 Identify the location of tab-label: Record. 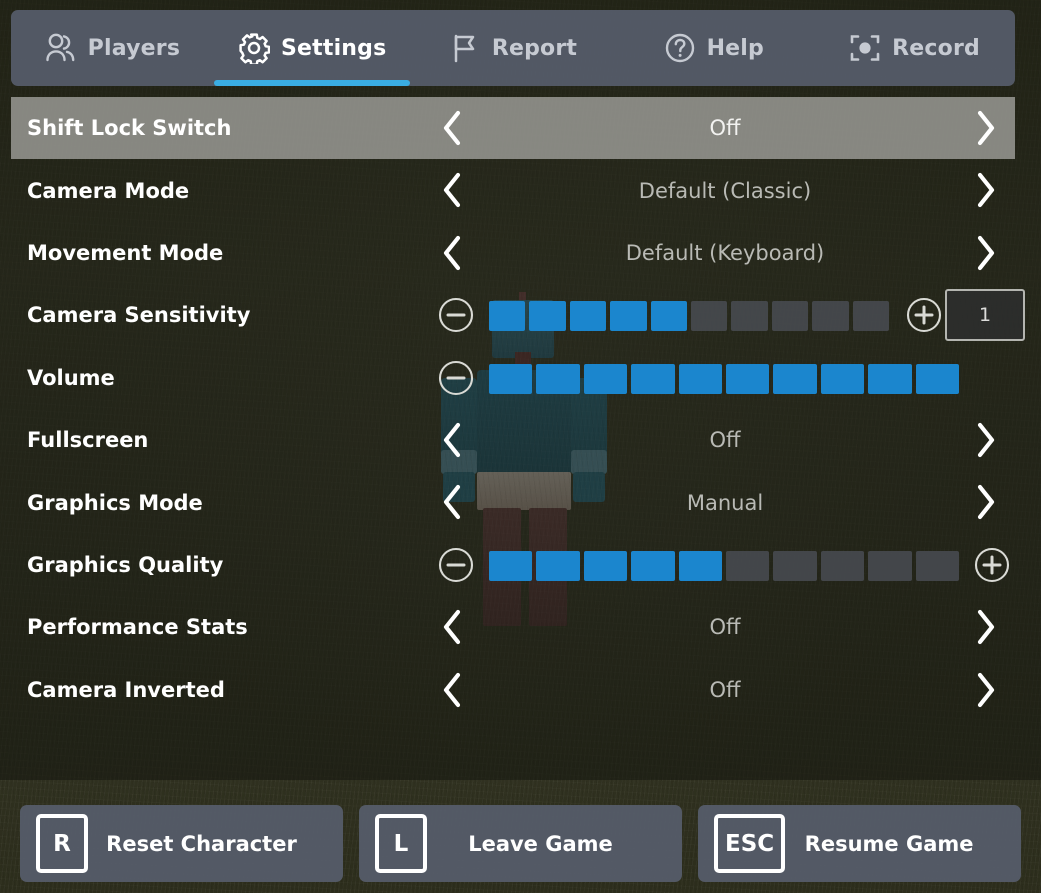
(936, 48).